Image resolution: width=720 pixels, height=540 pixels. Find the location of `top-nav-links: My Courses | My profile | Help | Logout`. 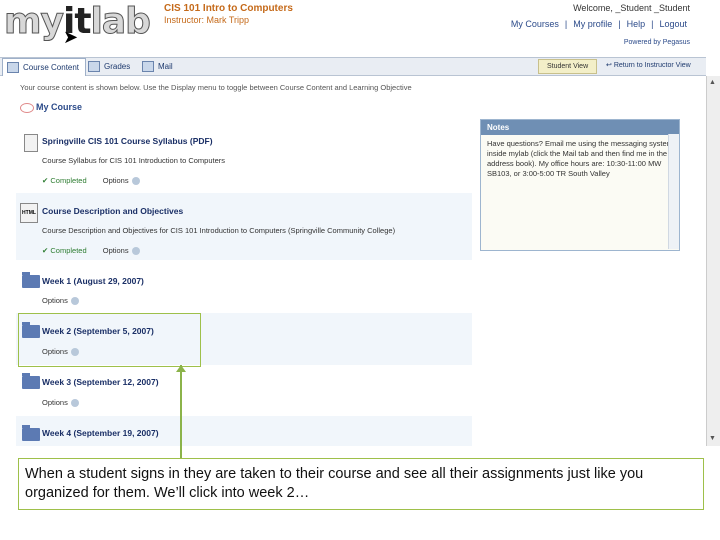

top-nav-links: My Courses | My profile | Help | Logout is located at coordinates (599, 24).